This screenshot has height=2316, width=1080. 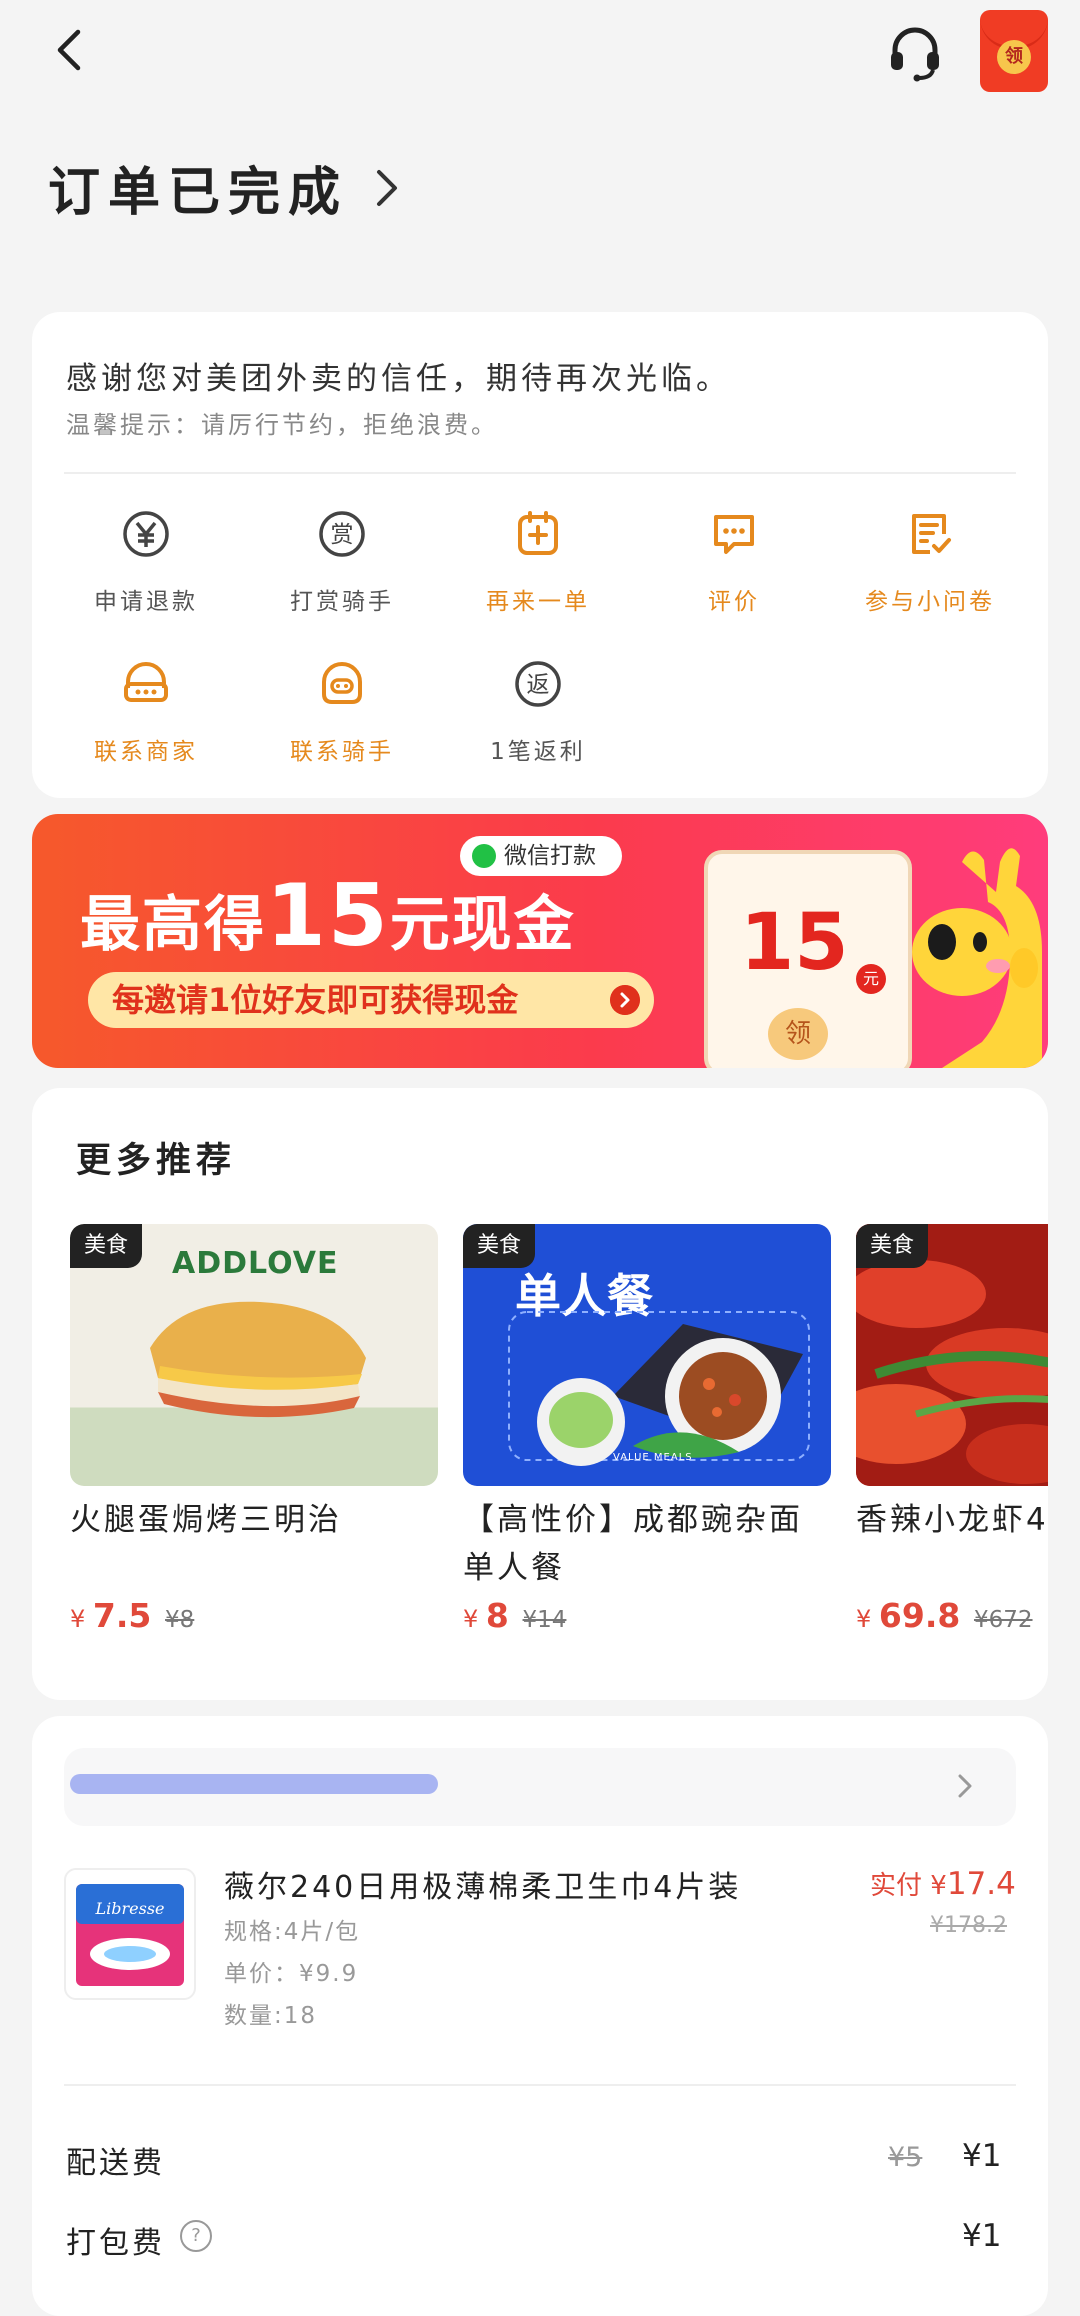 What do you see at coordinates (115, 2163) in the screenshot?
I see `delivery-fee-label: 配送费` at bounding box center [115, 2163].